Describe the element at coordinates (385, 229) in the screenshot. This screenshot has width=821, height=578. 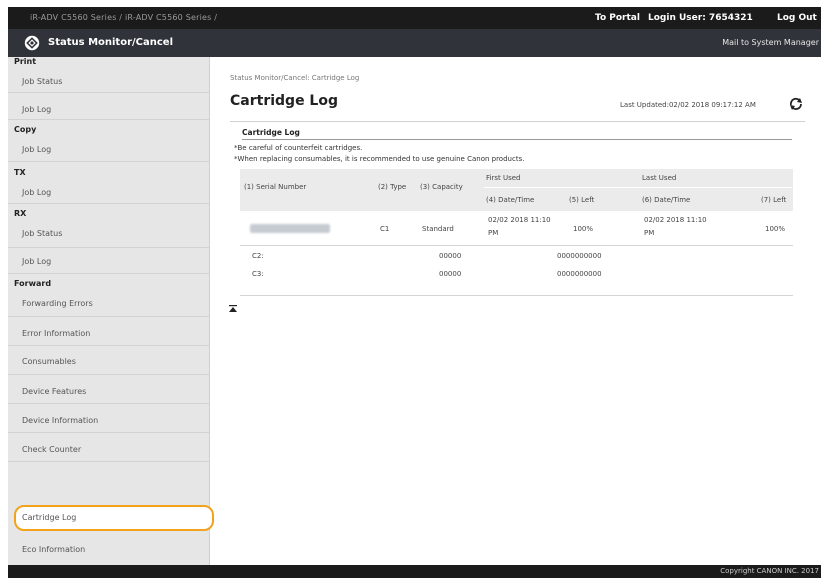
I see `cell-type: C1` at that location.